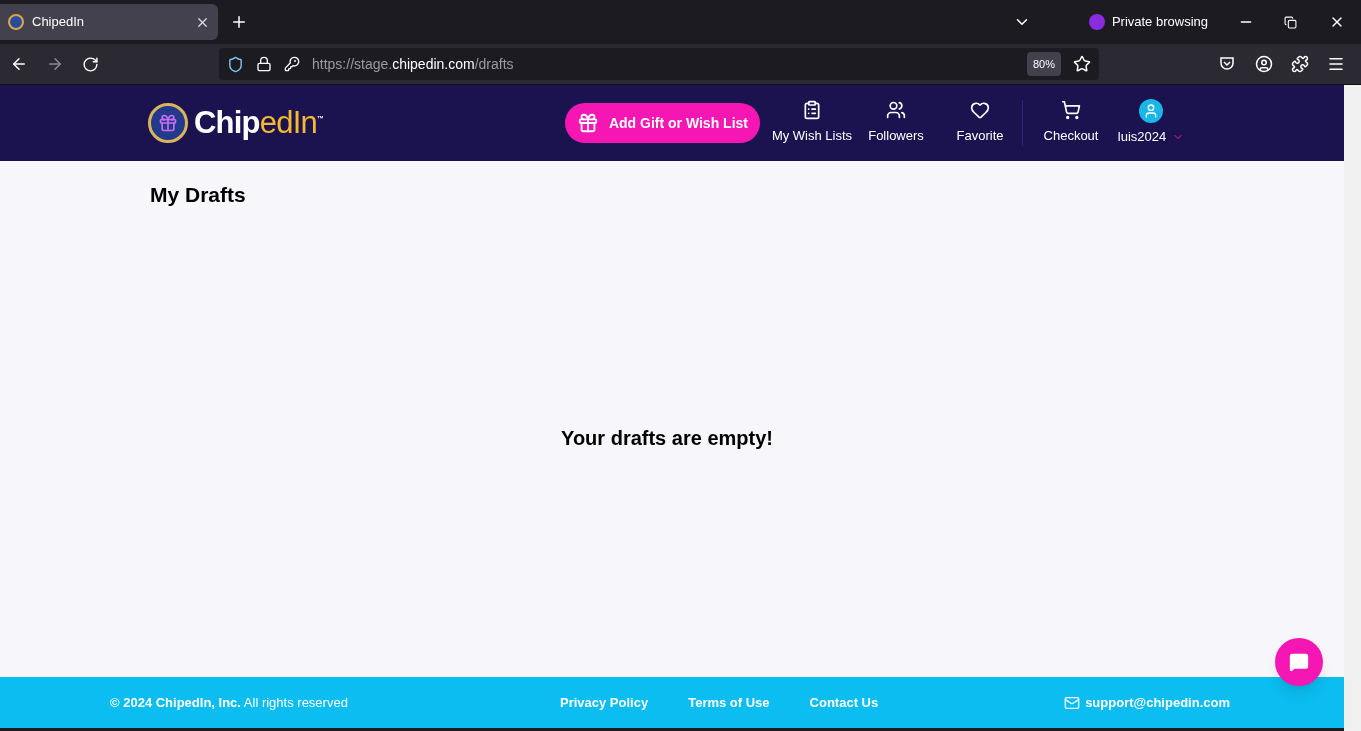 The height and width of the screenshot is (731, 1361). I want to click on restore-icon, so click(1290, 22).